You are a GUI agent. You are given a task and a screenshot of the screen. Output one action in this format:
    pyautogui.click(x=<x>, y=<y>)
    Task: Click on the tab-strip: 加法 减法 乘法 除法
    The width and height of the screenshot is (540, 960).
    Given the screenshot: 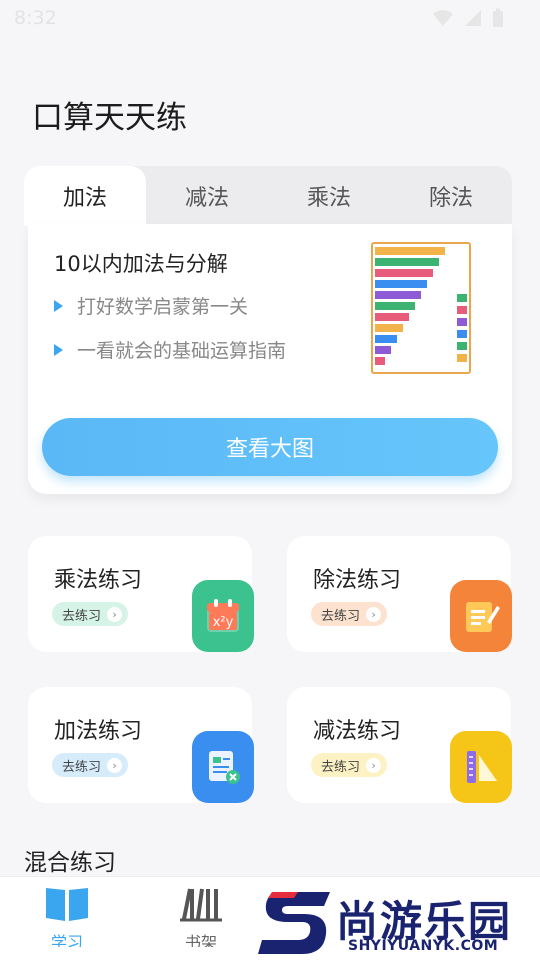 What is the action you would take?
    pyautogui.click(x=268, y=196)
    